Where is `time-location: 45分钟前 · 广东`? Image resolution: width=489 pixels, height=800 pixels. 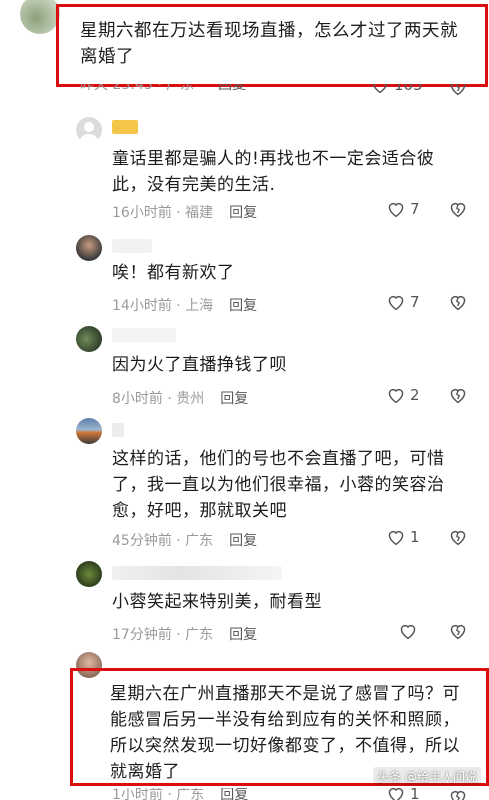 time-location: 45分钟前 · 广东 is located at coordinates (163, 541).